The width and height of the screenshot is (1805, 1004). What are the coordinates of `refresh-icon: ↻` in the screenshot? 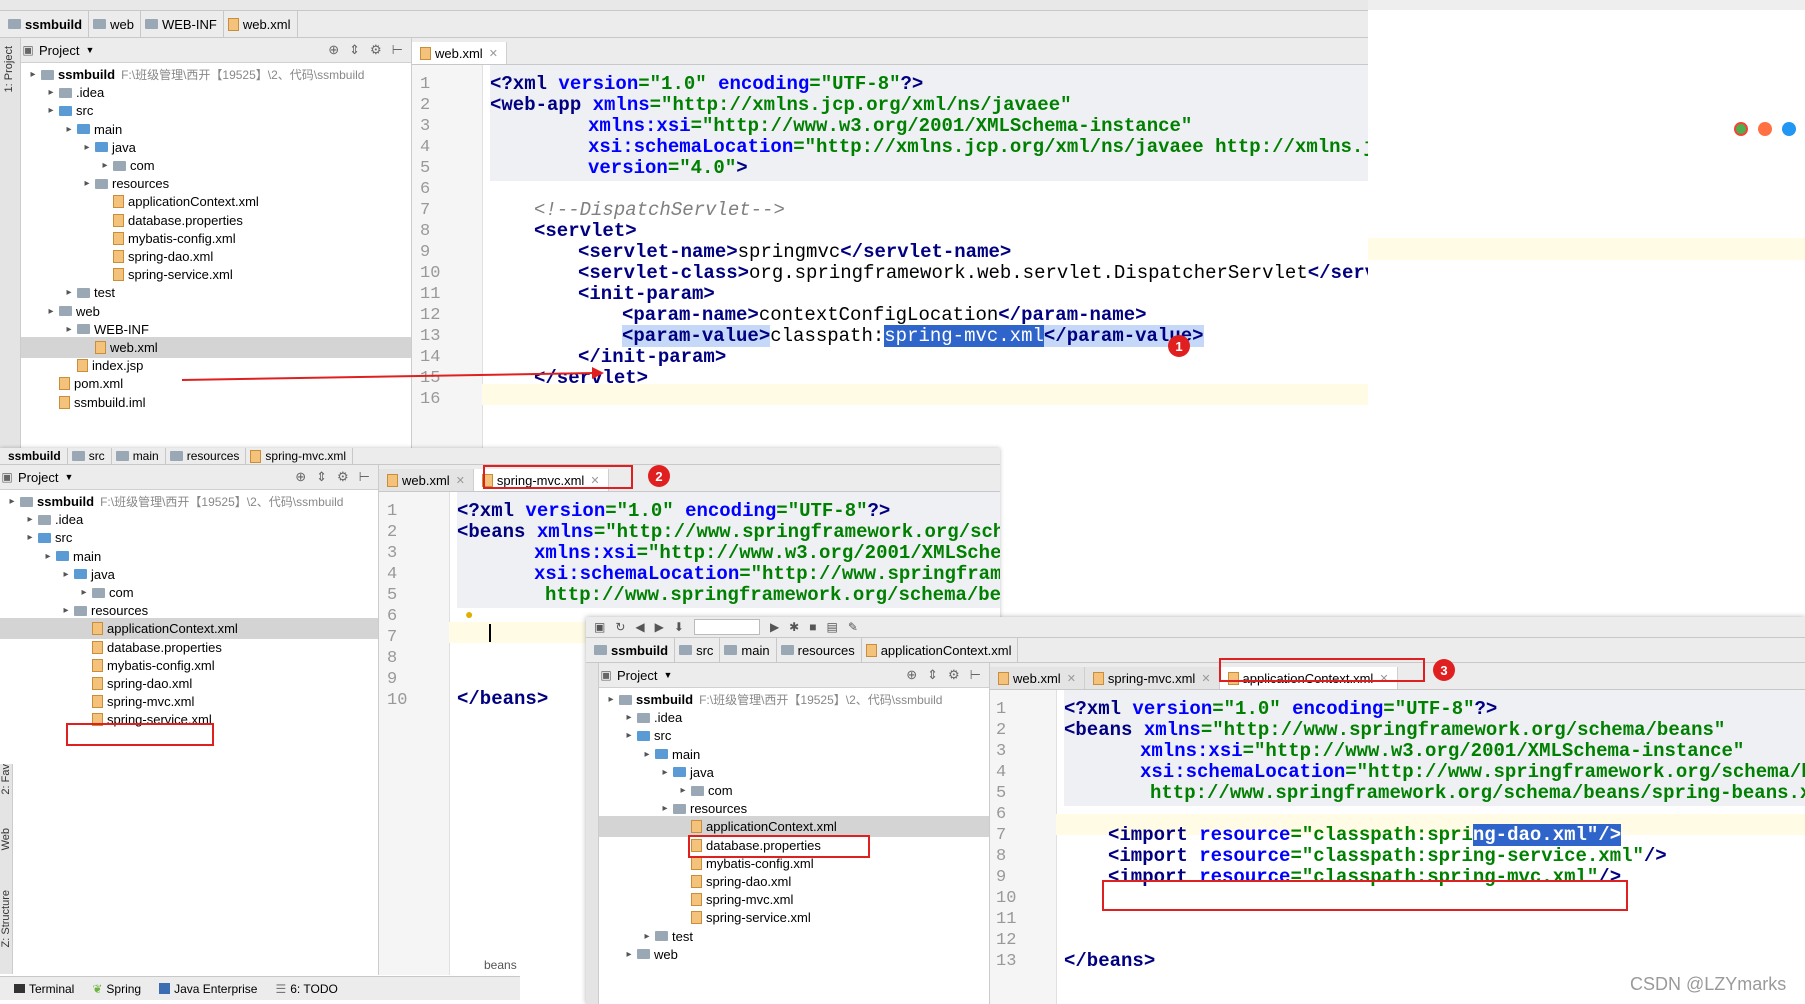 It's located at (620, 627).